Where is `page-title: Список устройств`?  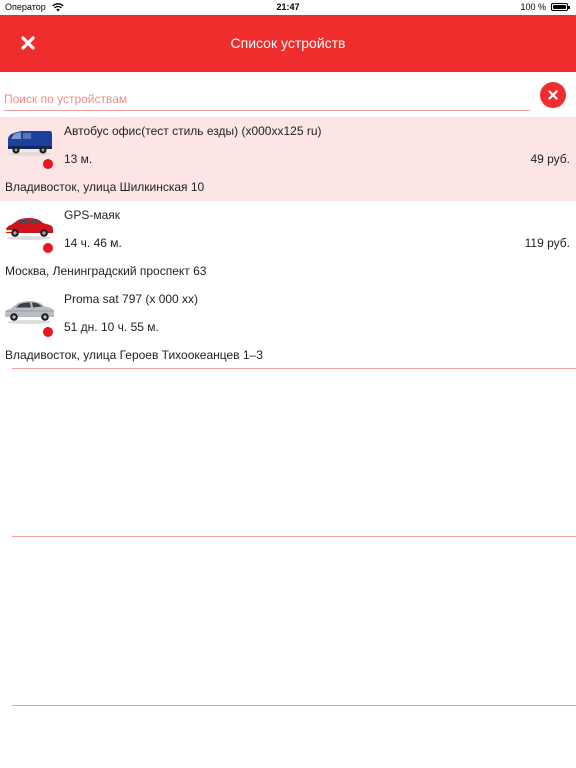 page-title: Список устройств is located at coordinates (288, 43).